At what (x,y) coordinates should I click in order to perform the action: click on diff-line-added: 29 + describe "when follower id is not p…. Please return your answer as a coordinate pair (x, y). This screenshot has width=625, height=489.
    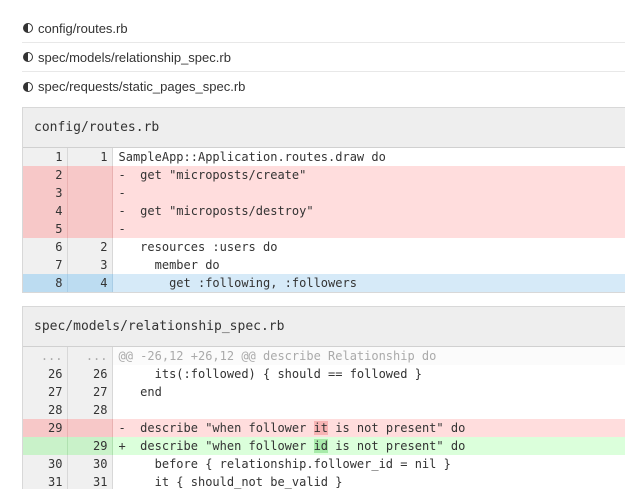
    Looking at the image, I should click on (324, 446).